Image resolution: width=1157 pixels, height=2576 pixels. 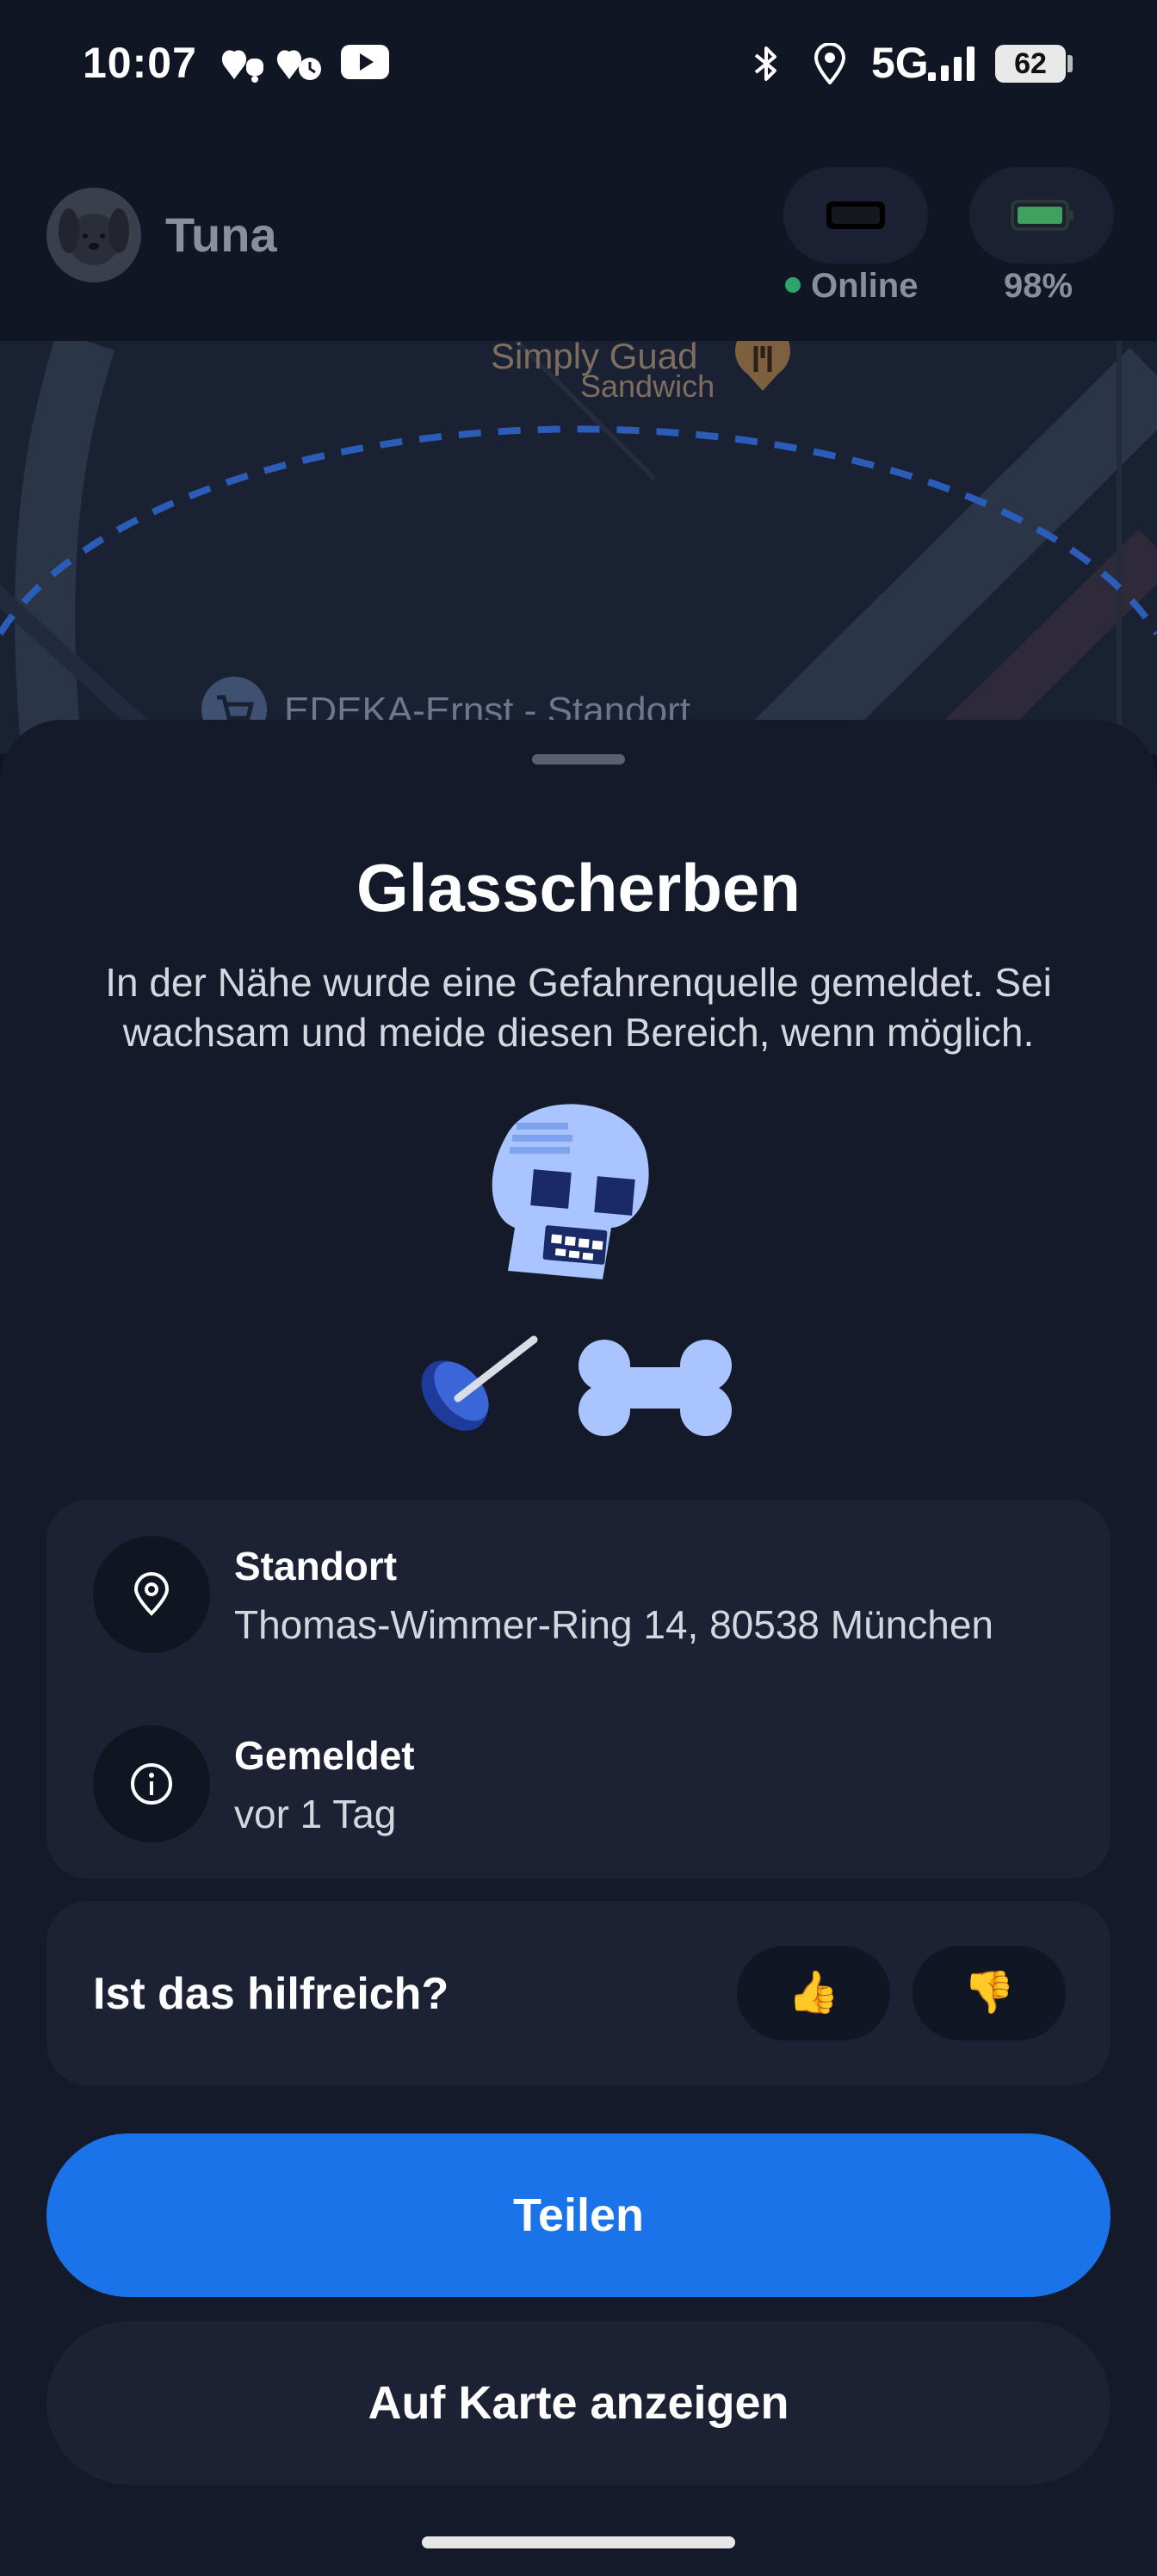 I want to click on online-dot, so click(x=793, y=286).